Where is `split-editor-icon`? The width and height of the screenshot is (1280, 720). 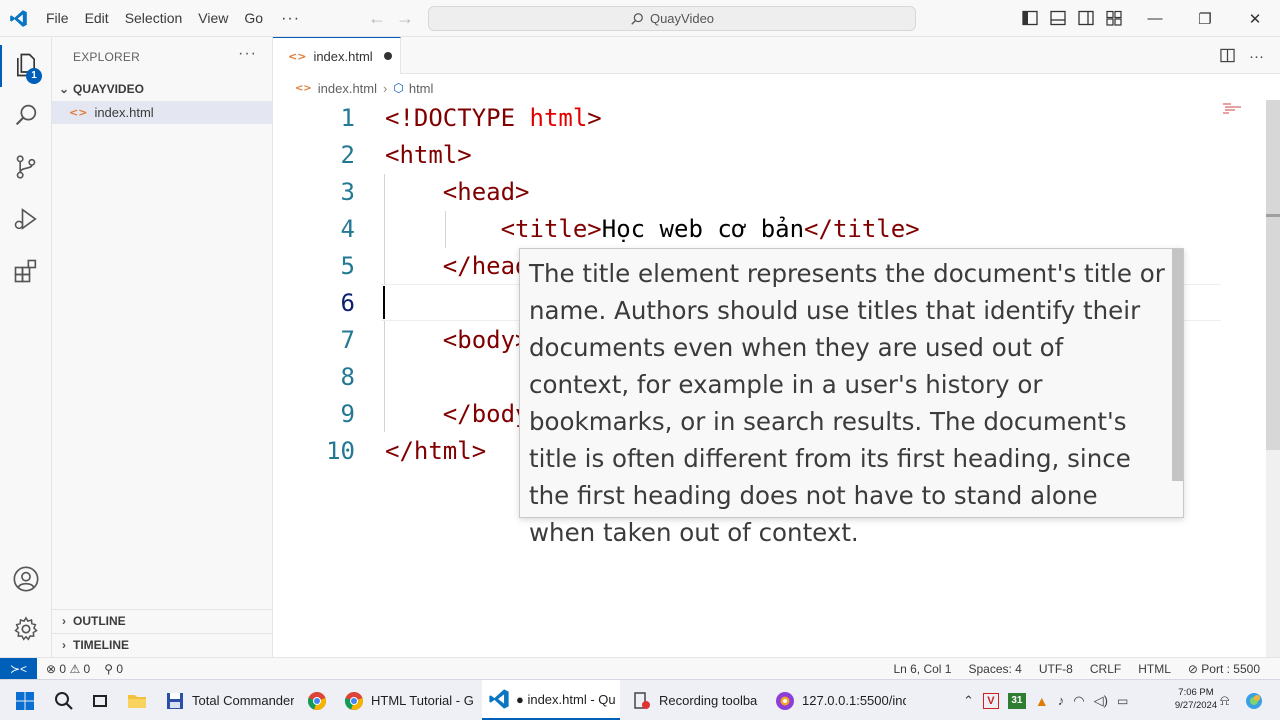
split-editor-icon is located at coordinates (1227, 55).